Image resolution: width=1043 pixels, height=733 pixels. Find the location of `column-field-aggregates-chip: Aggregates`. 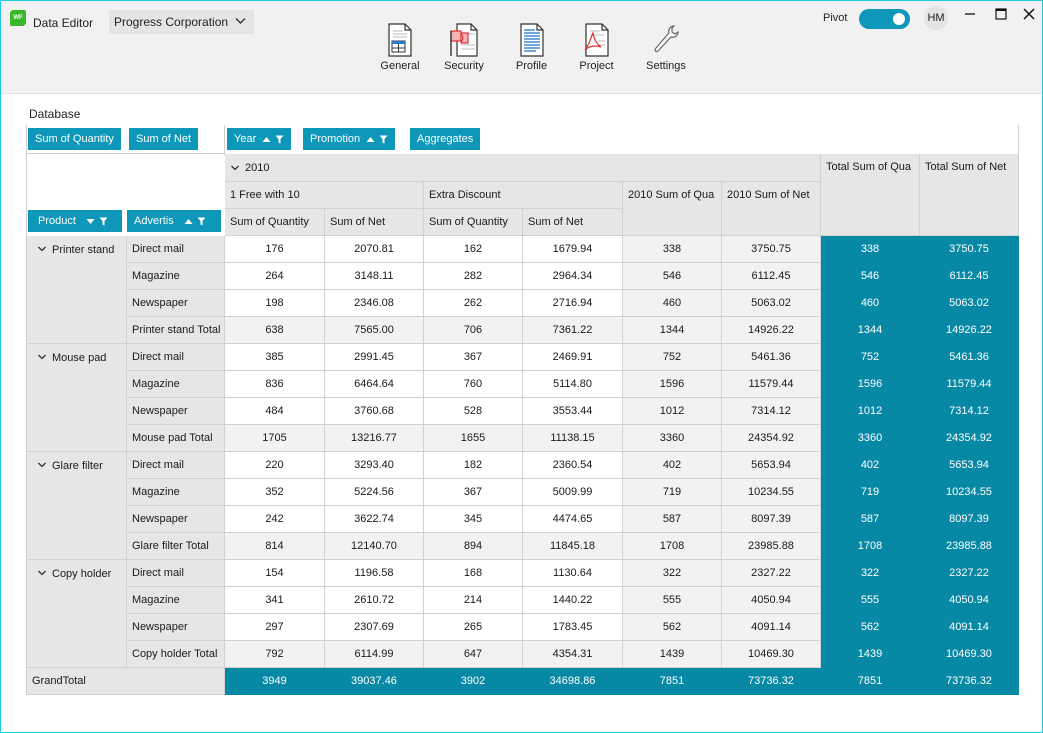

column-field-aggregates-chip: Aggregates is located at coordinates (445, 139).